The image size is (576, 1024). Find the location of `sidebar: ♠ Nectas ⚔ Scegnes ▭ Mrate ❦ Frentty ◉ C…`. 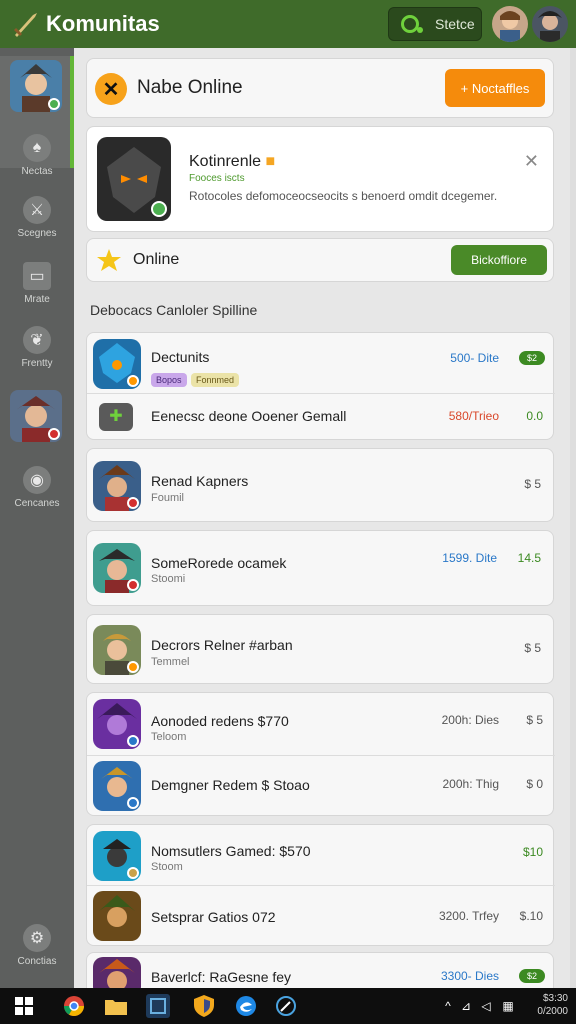

sidebar: ♠ Nectas ⚔ Scegnes ▭ Mrate ❦ Frentty ◉ C… is located at coordinates (37, 518).